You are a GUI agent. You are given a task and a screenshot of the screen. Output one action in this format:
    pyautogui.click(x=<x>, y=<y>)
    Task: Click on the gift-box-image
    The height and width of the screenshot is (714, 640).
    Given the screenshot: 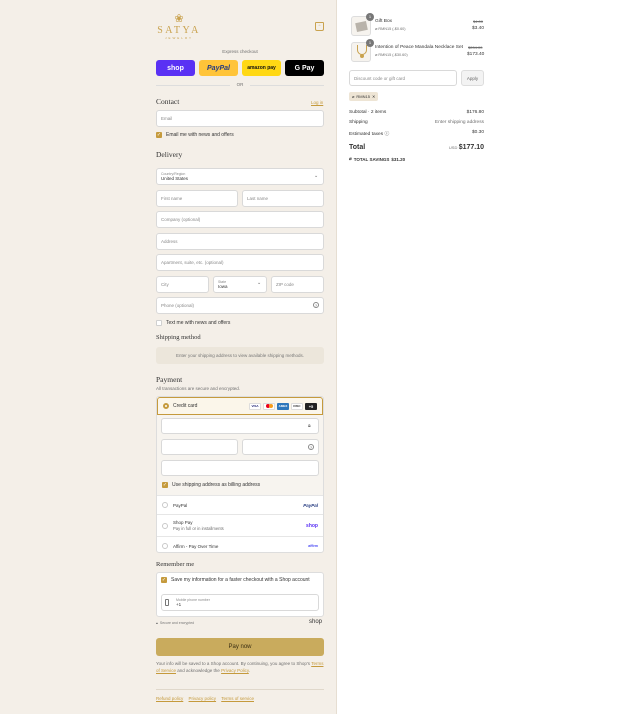 What is the action you would take?
    pyautogui.click(x=361, y=26)
    